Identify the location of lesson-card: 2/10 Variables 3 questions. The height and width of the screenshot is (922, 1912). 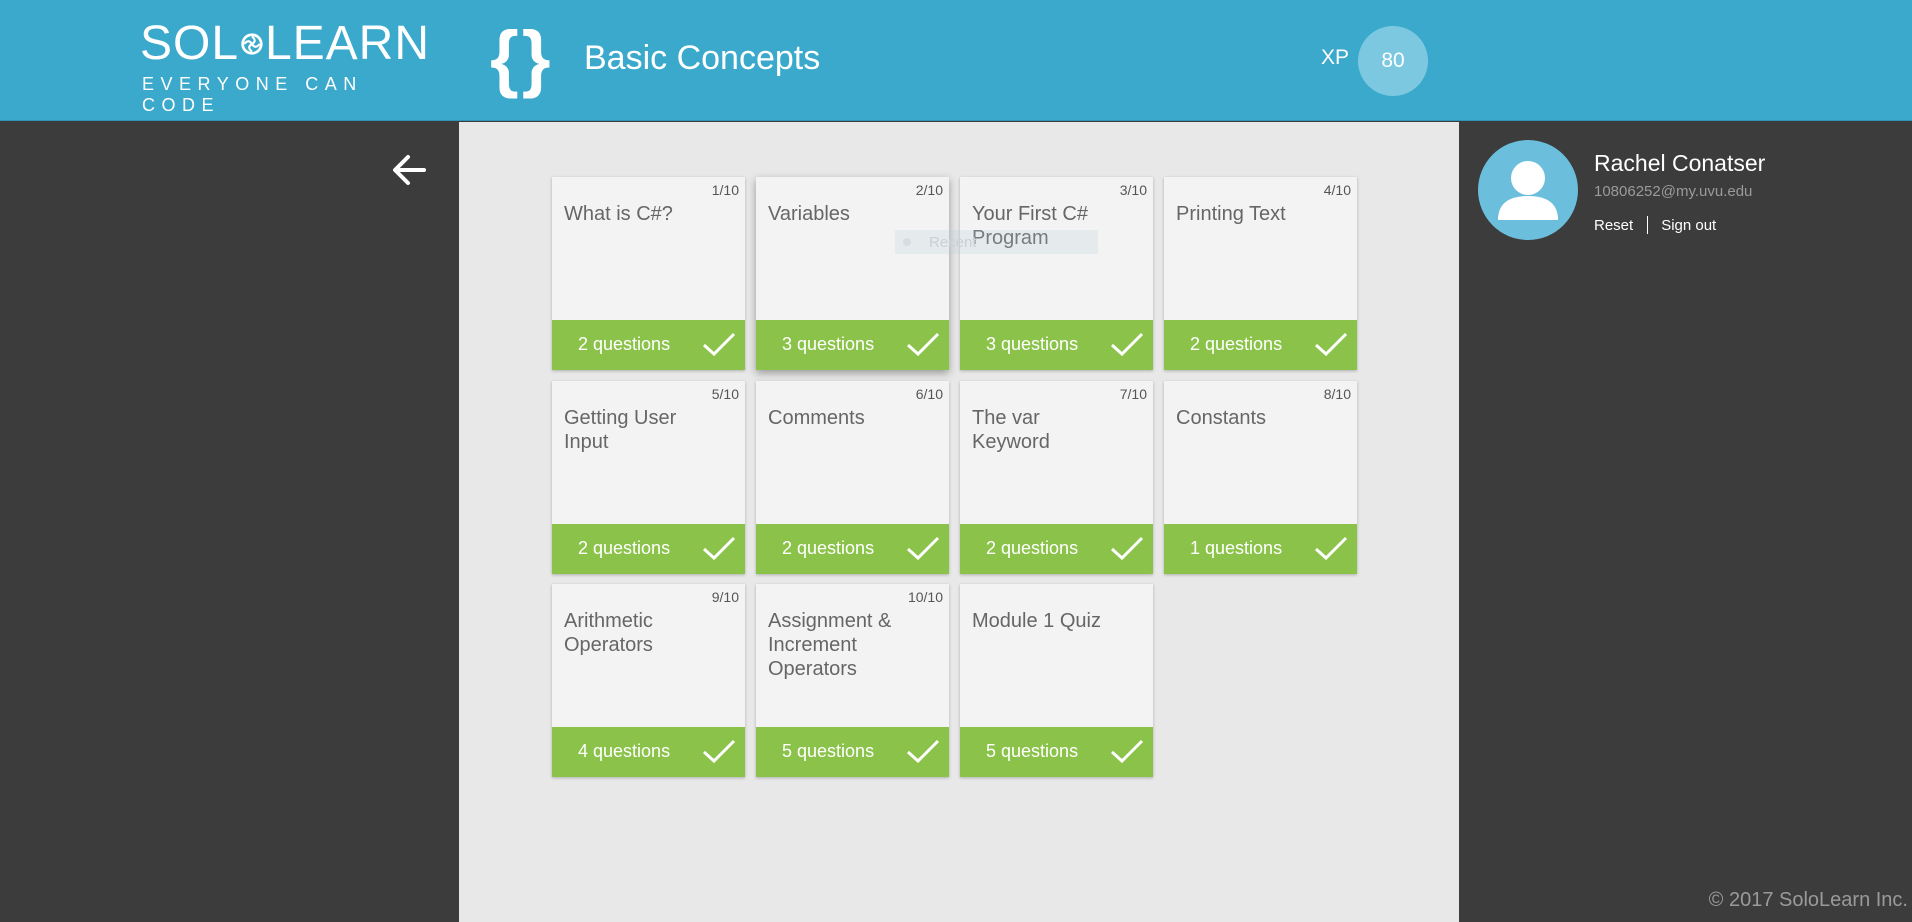
(852, 273).